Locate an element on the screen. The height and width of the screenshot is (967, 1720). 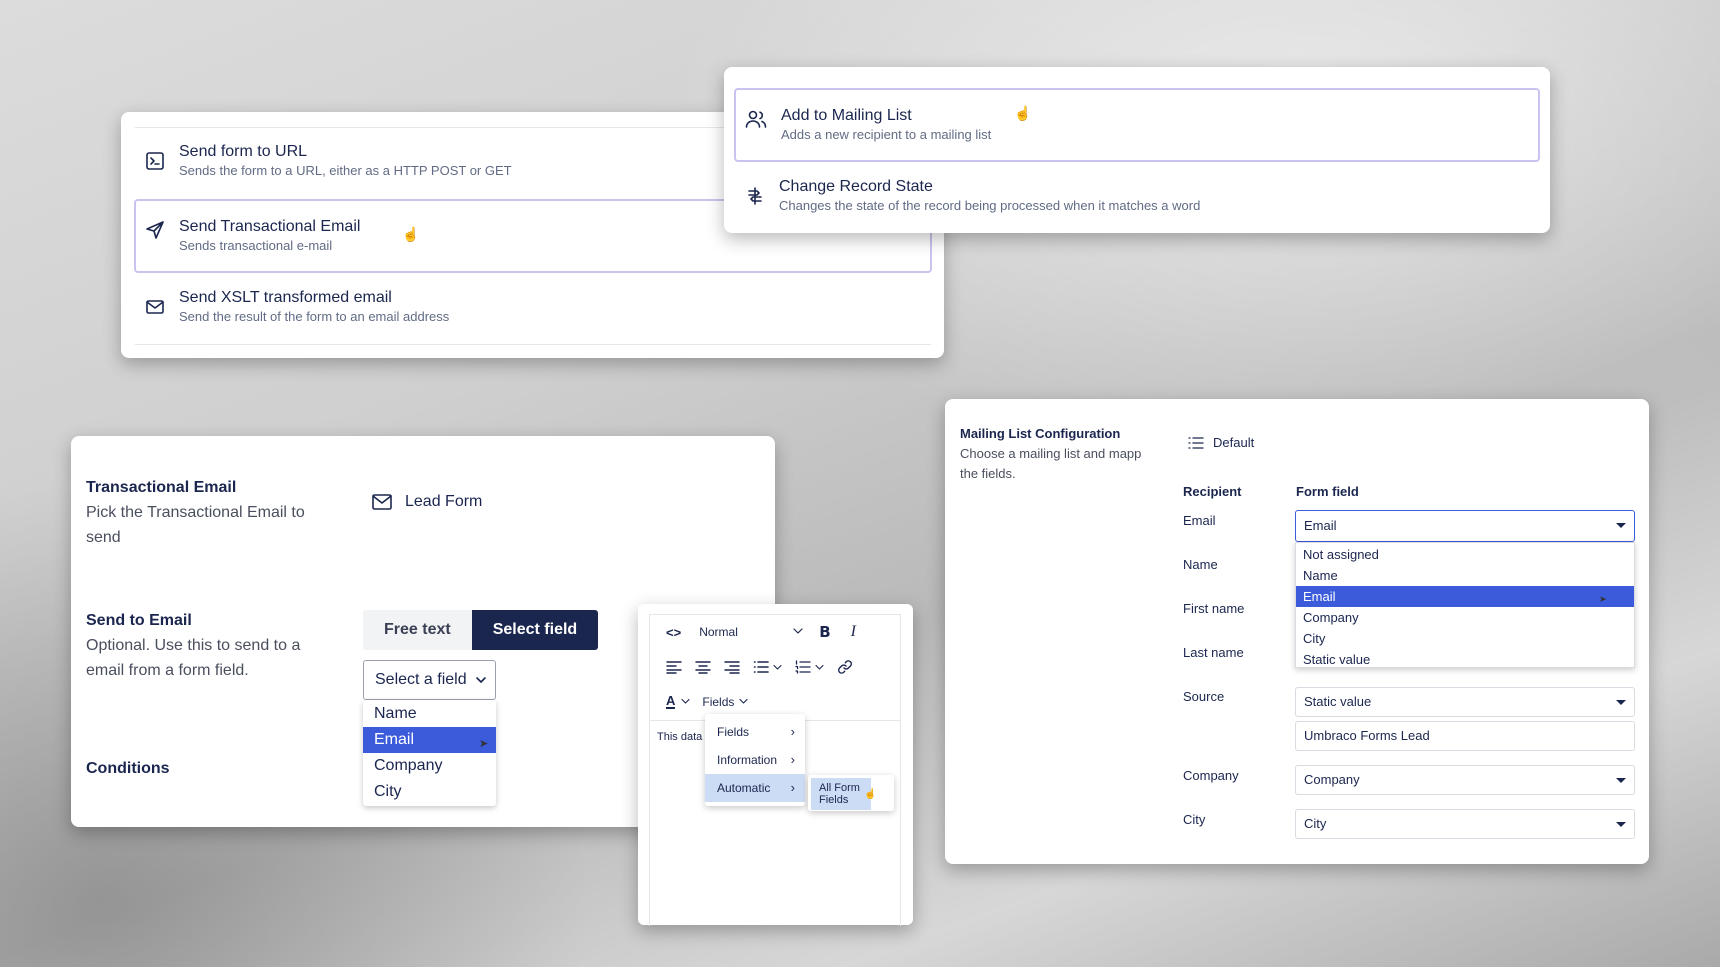
conditions-label: Conditions is located at coordinates (128, 768).